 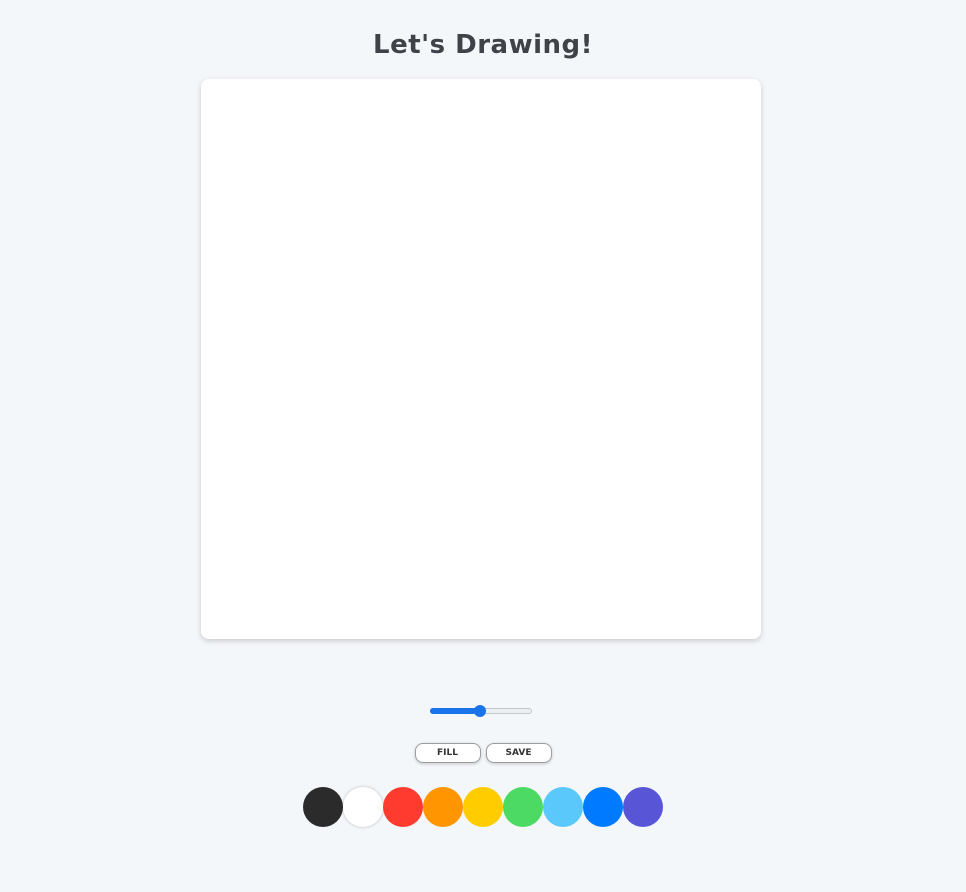 What do you see at coordinates (563, 807) in the screenshot?
I see `color-swatch-light-blue` at bounding box center [563, 807].